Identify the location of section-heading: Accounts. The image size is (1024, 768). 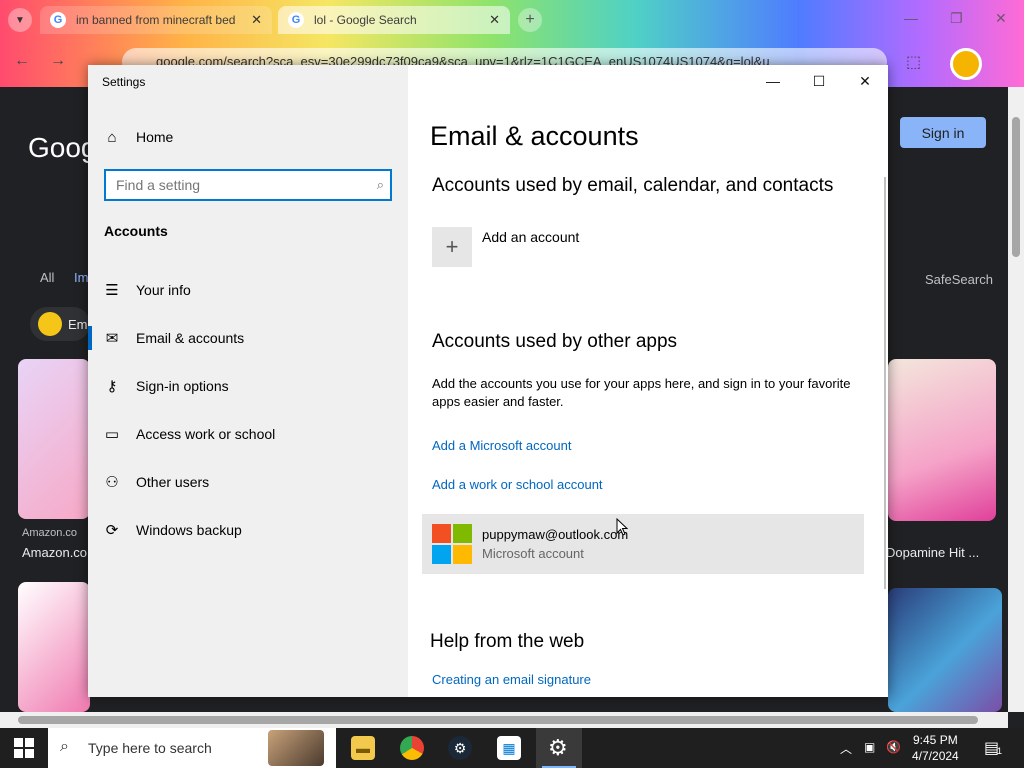
(136, 231).